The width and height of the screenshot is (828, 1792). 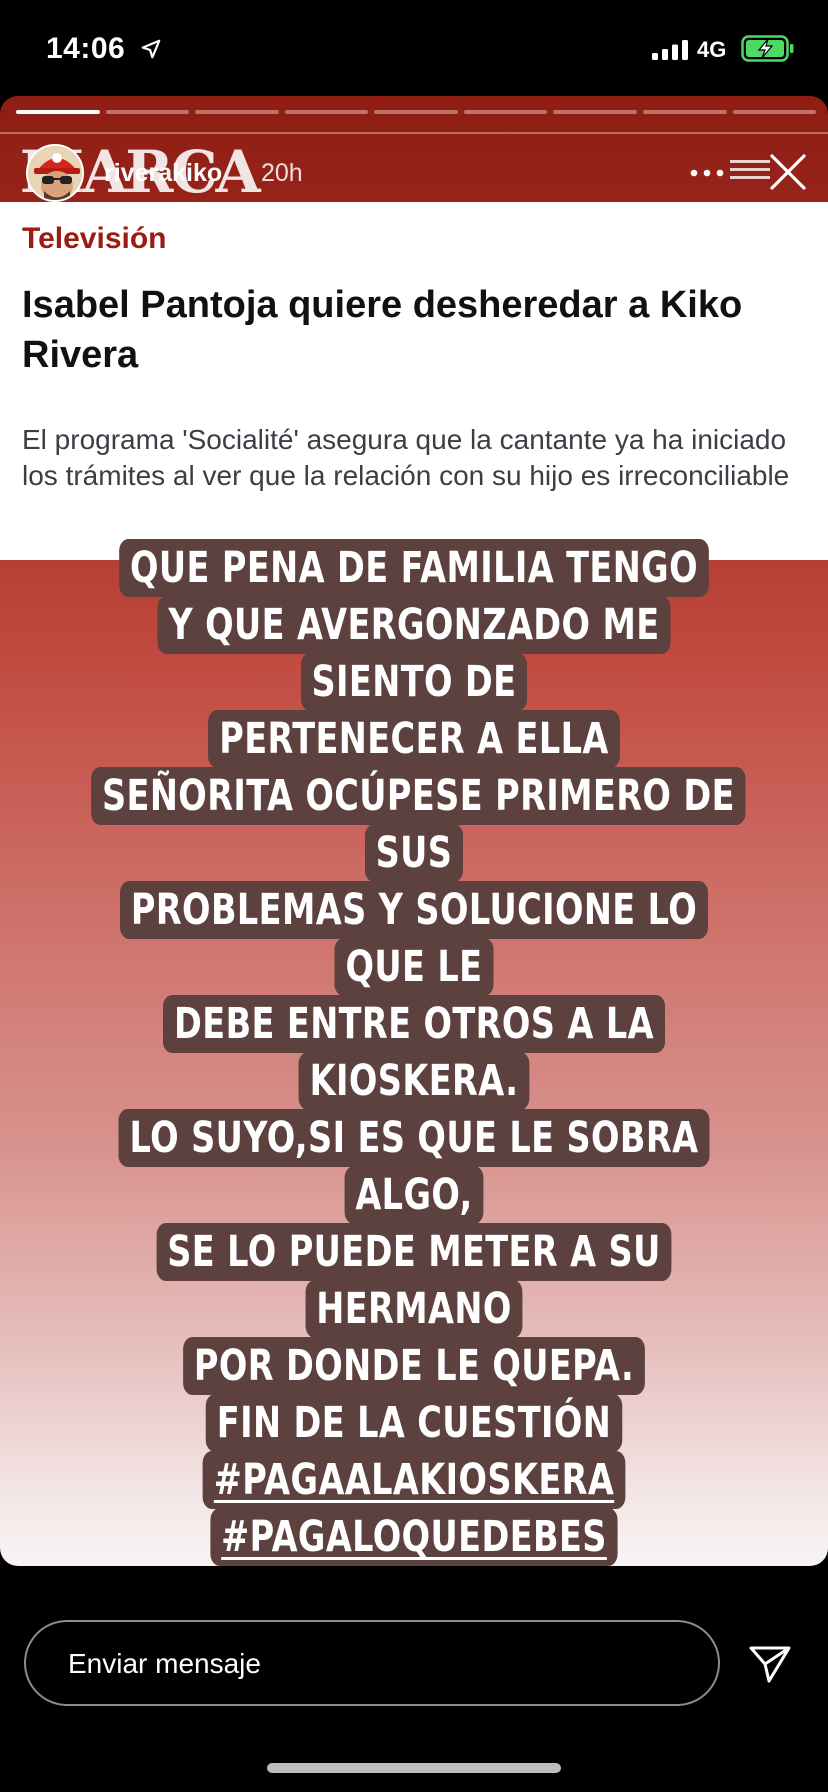 I want to click on caption-line: SEÑORITA OCÚPESE PRIMERO DE SUS, so click(x=418, y=824).